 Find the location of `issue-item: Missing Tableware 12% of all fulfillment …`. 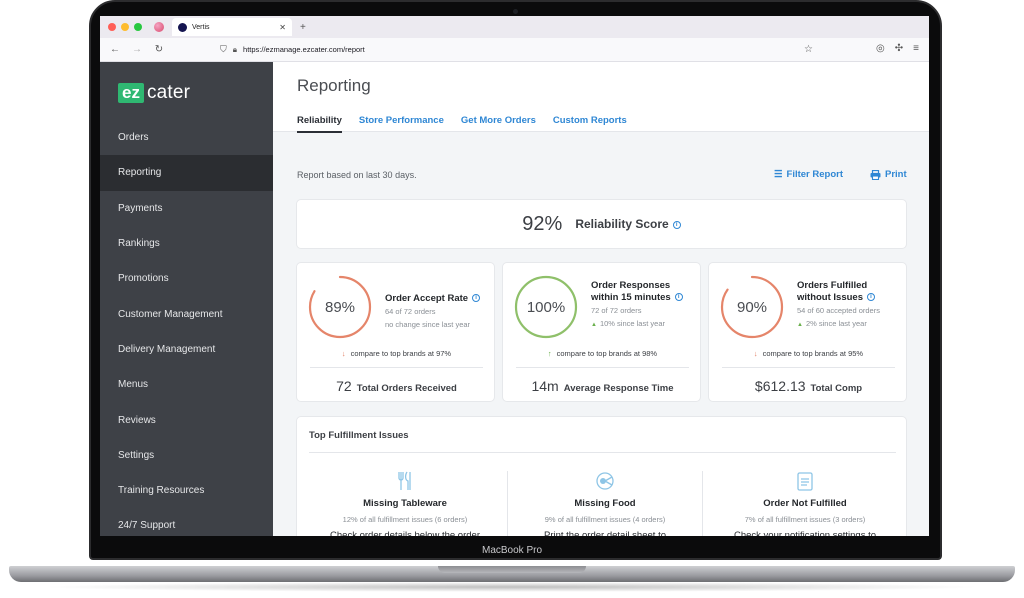

issue-item: Missing Tableware 12% of all fulfillment … is located at coordinates (405, 503).